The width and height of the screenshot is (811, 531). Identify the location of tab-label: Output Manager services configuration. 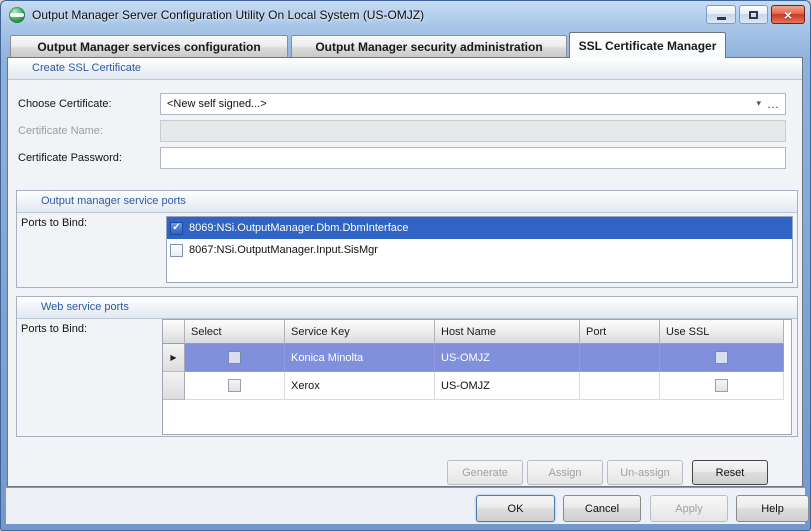
(149, 47).